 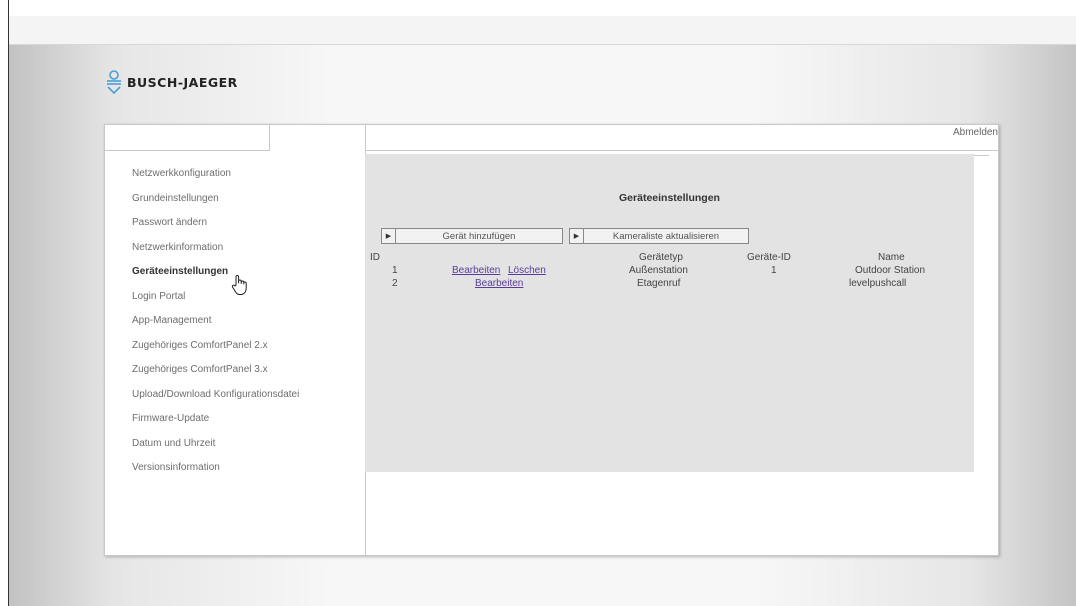 What do you see at coordinates (527, 270) in the screenshot?
I see `delete-link-row-1: Löschen` at bounding box center [527, 270].